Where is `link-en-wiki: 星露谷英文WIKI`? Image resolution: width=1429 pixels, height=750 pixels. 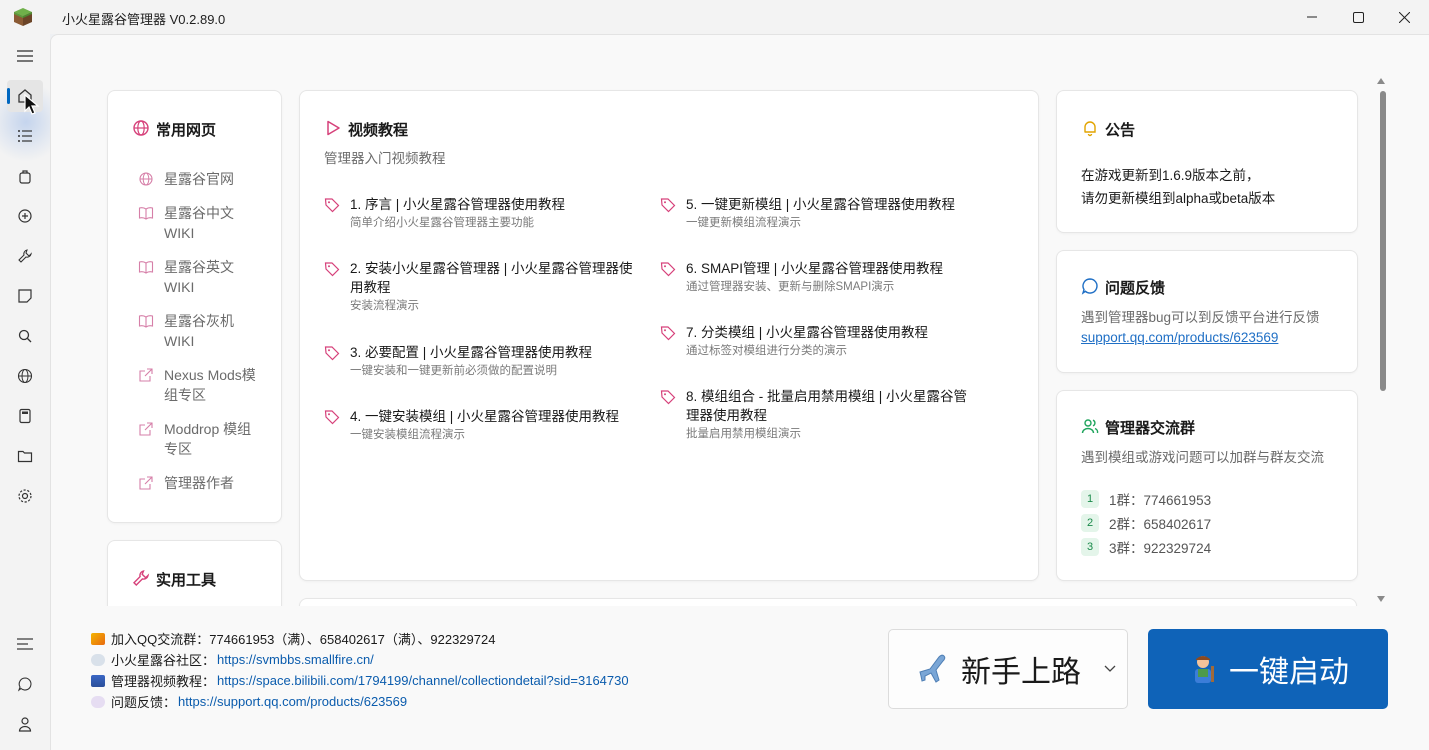 link-en-wiki: 星露谷英文WIKI is located at coordinates (198, 277).